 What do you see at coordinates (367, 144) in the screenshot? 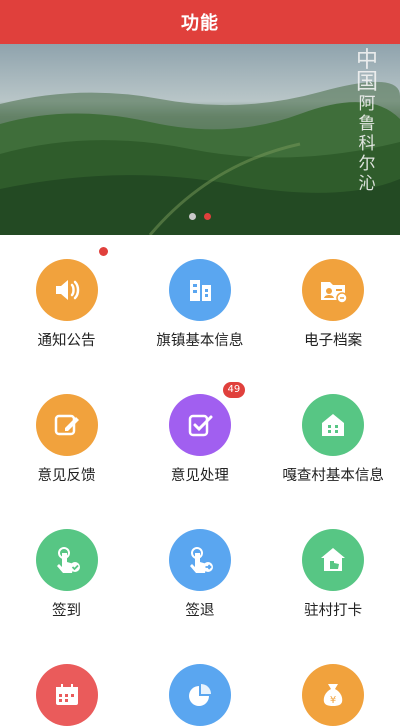
I see `calligraphy-char: 科` at bounding box center [367, 144].